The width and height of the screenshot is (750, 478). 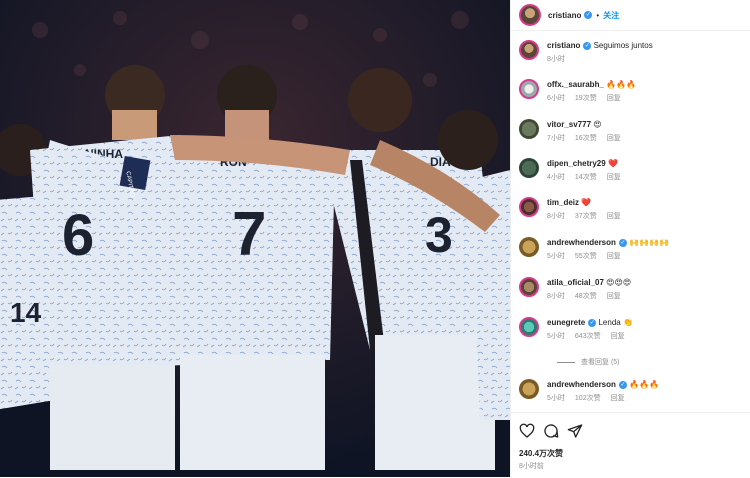 I want to click on share-icon, so click(x=576, y=432).